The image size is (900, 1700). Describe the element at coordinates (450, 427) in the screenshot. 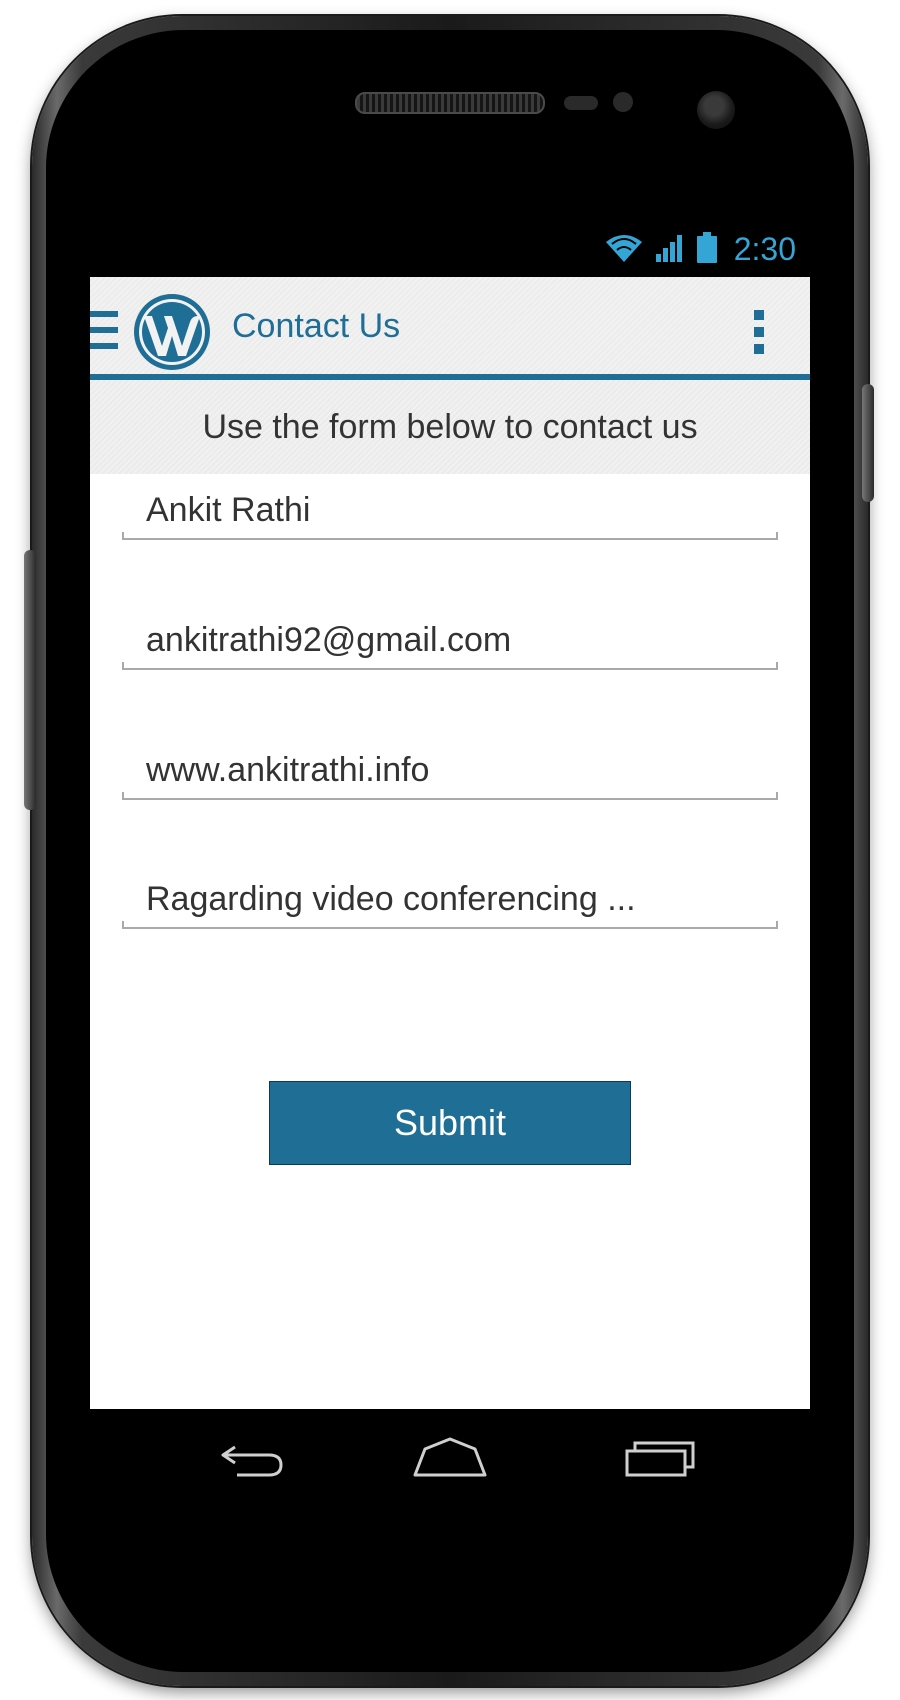

I see `form-intro: Use the form below to contact us` at that location.